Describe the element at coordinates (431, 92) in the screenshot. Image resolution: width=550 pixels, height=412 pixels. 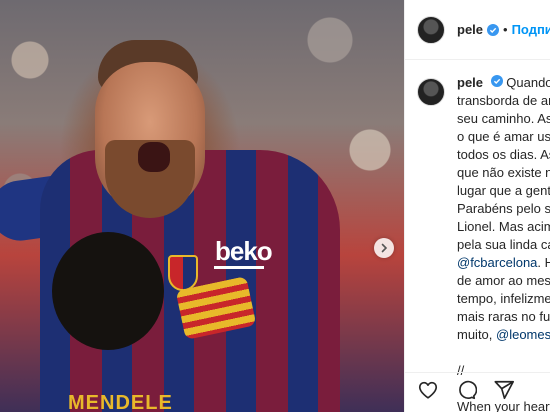
I see `caption-avatar` at that location.